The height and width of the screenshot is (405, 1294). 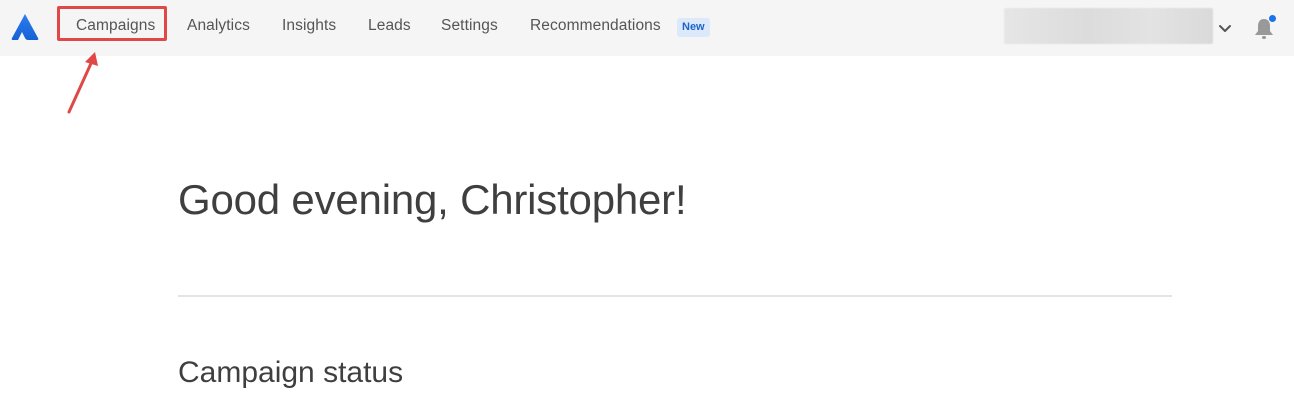 What do you see at coordinates (675, 296) in the screenshot?
I see `section-divider` at bounding box center [675, 296].